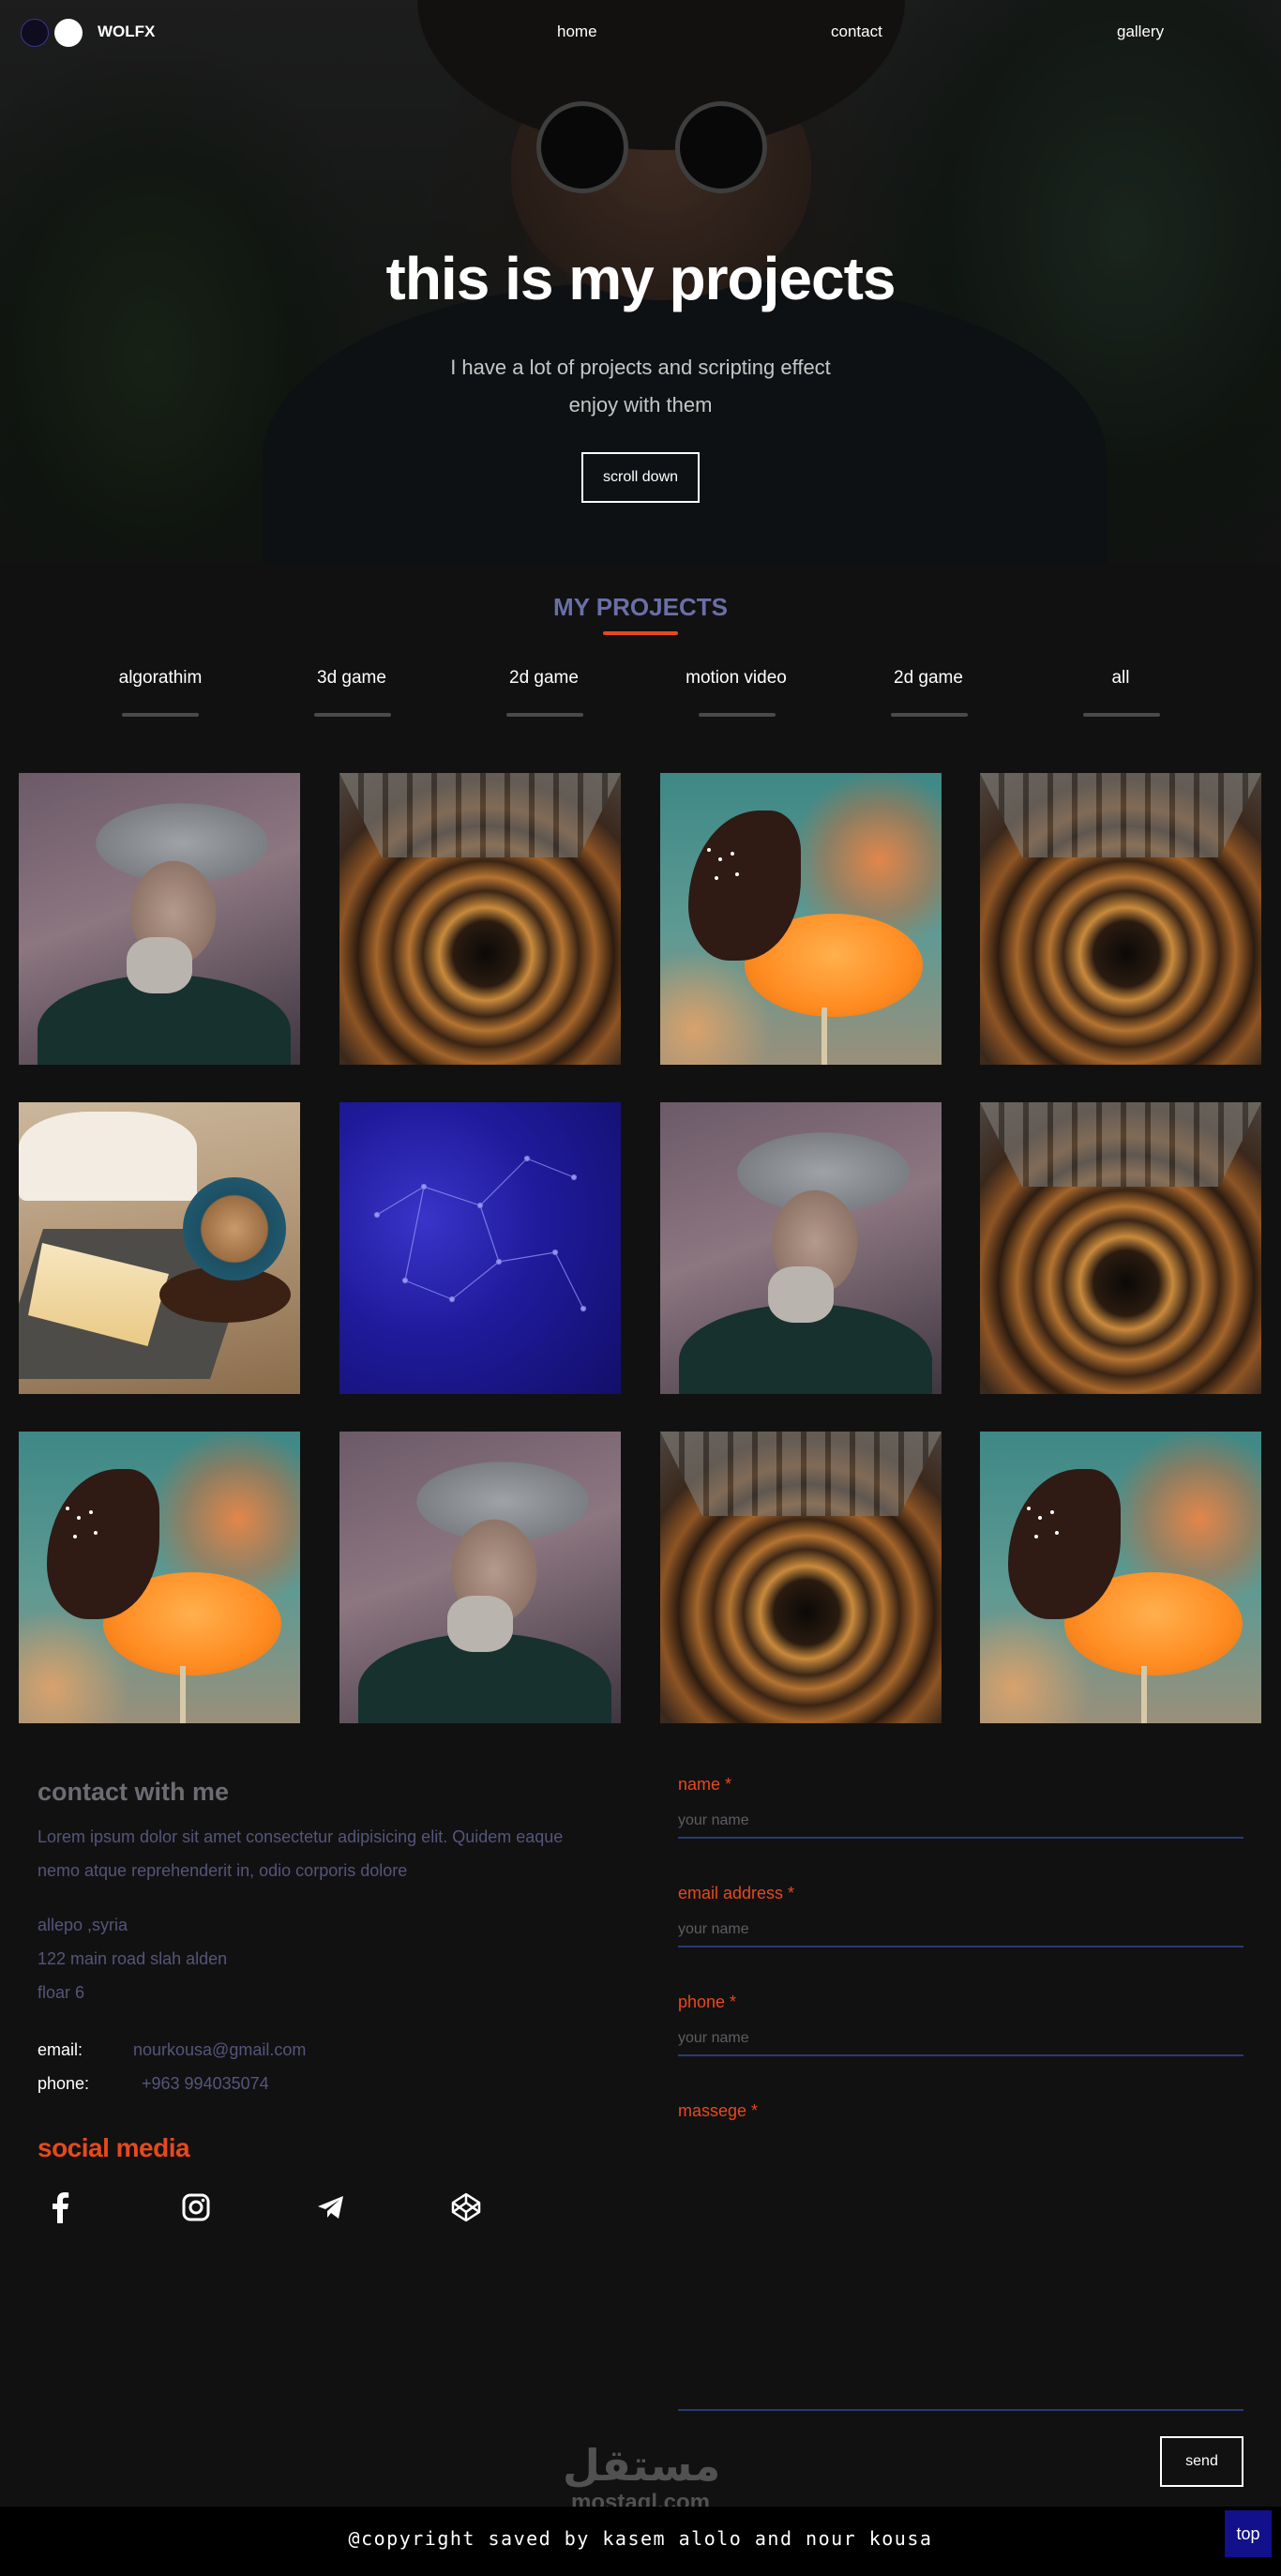 Image resolution: width=1281 pixels, height=2576 pixels. I want to click on address-line-floor: floar 6, so click(61, 1992).